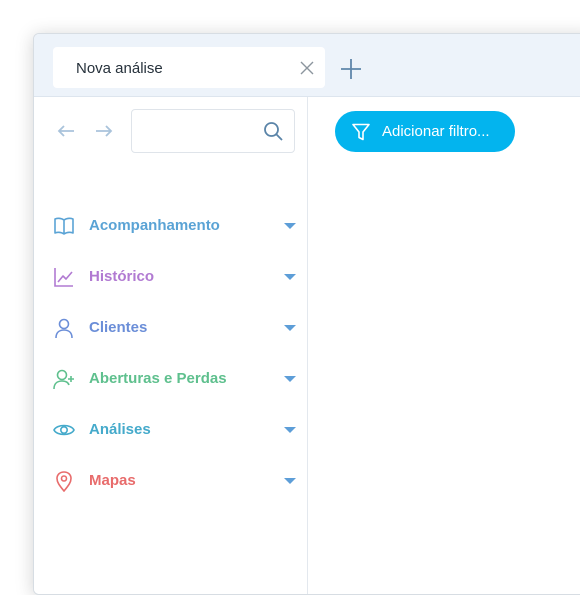  I want to click on sidebar-item-aberturas-perdas: Aberturas e Perdas, so click(170, 379).